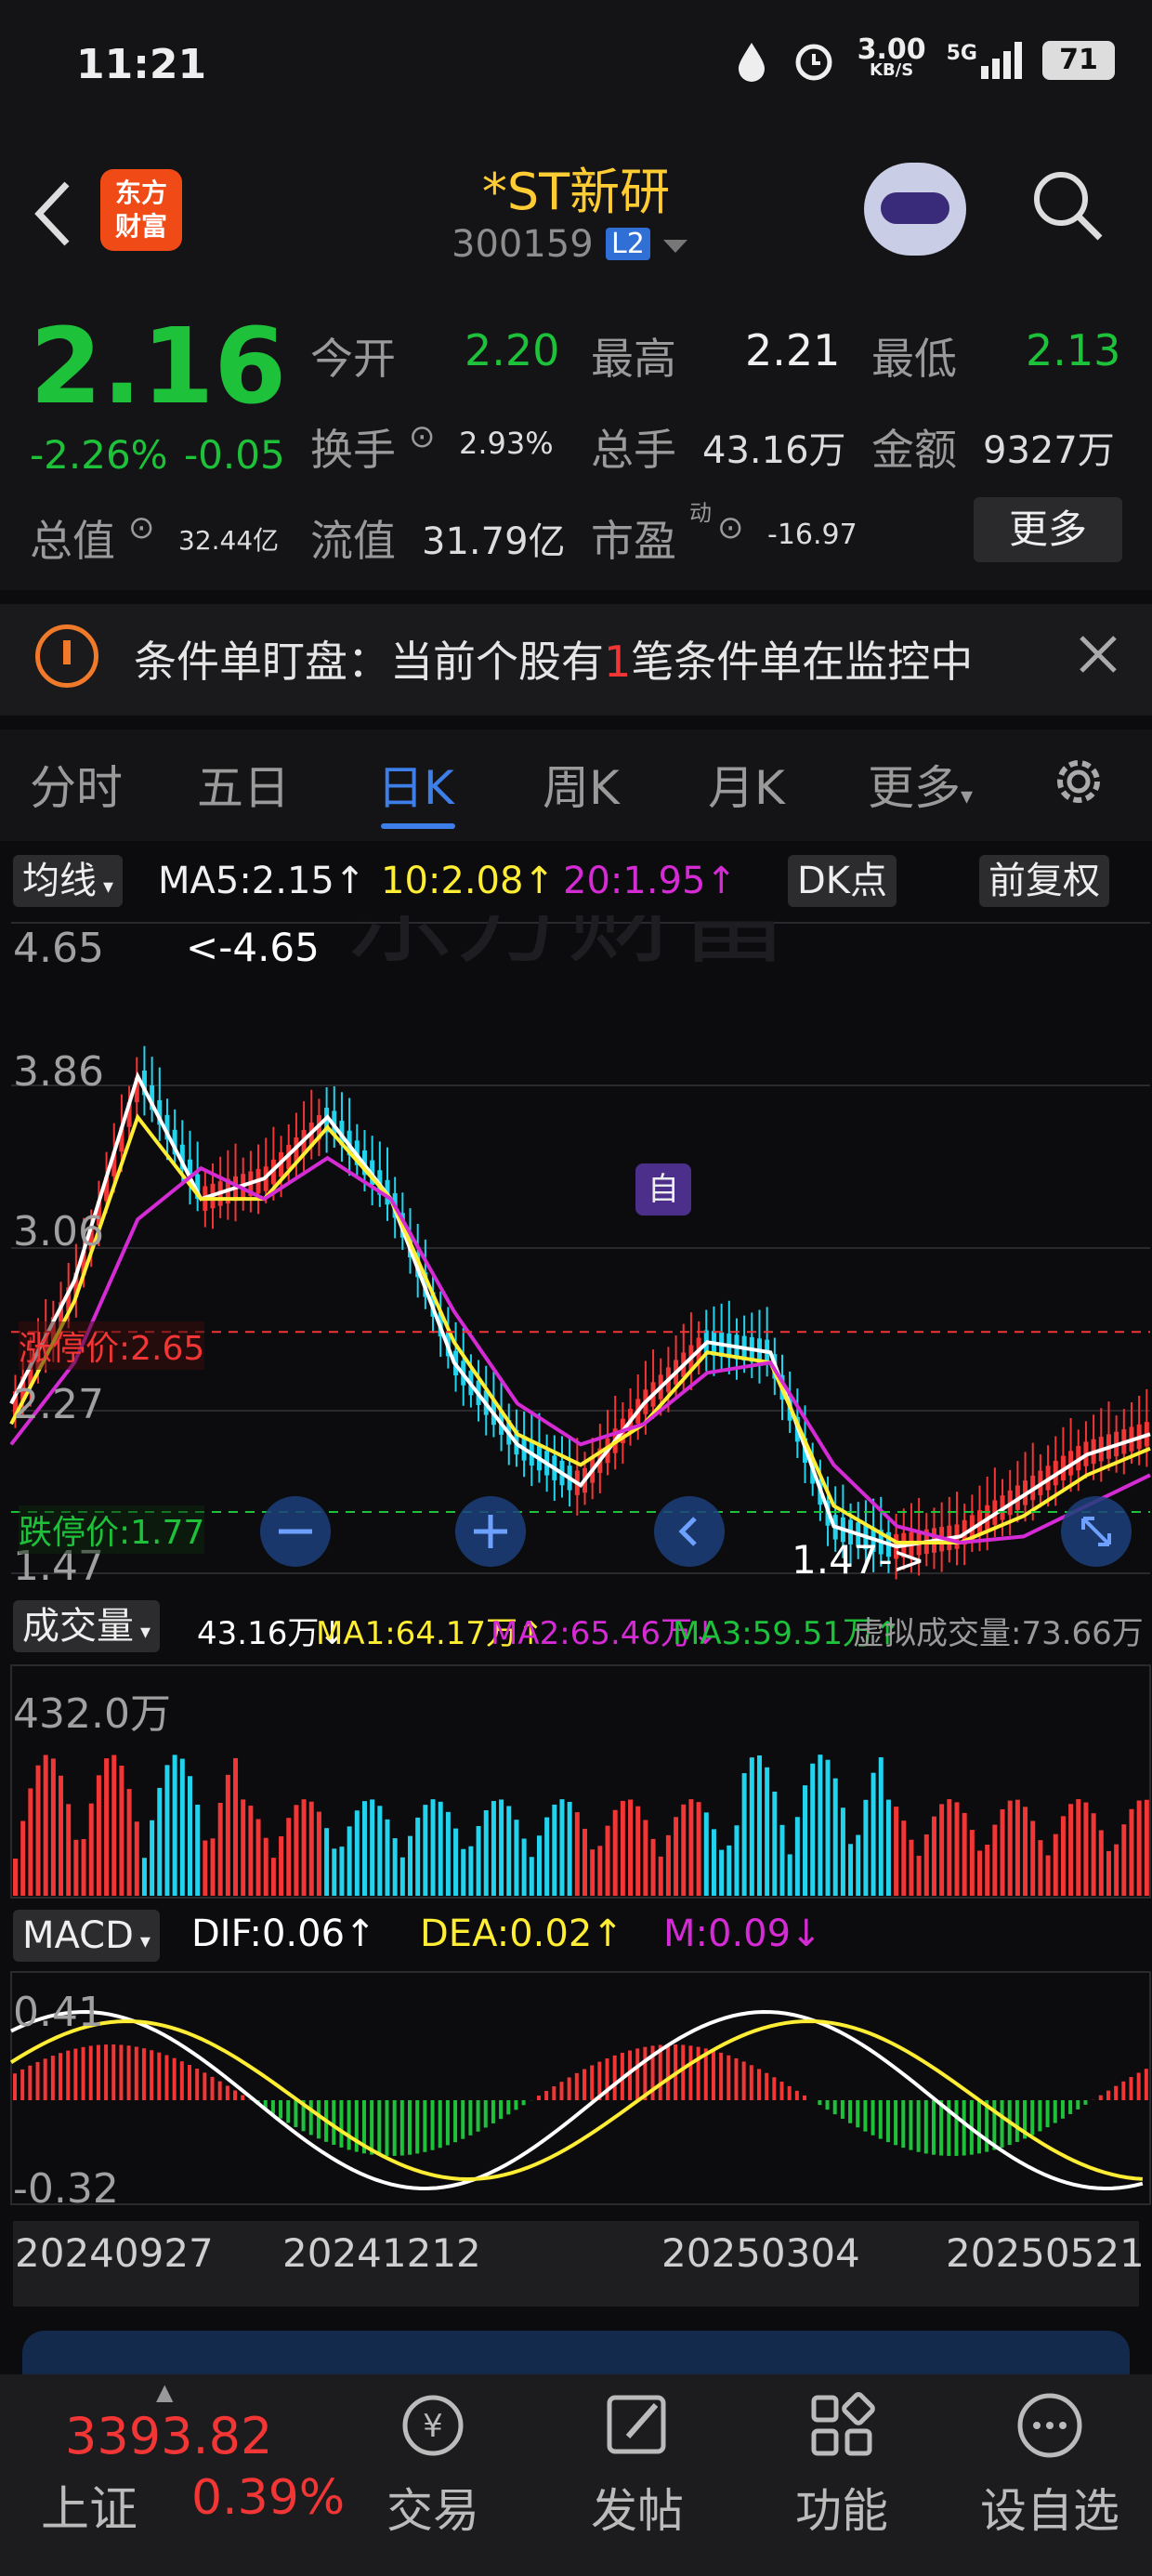 This screenshot has width=1152, height=2576. I want to click on search-icon, so click(1066, 204).